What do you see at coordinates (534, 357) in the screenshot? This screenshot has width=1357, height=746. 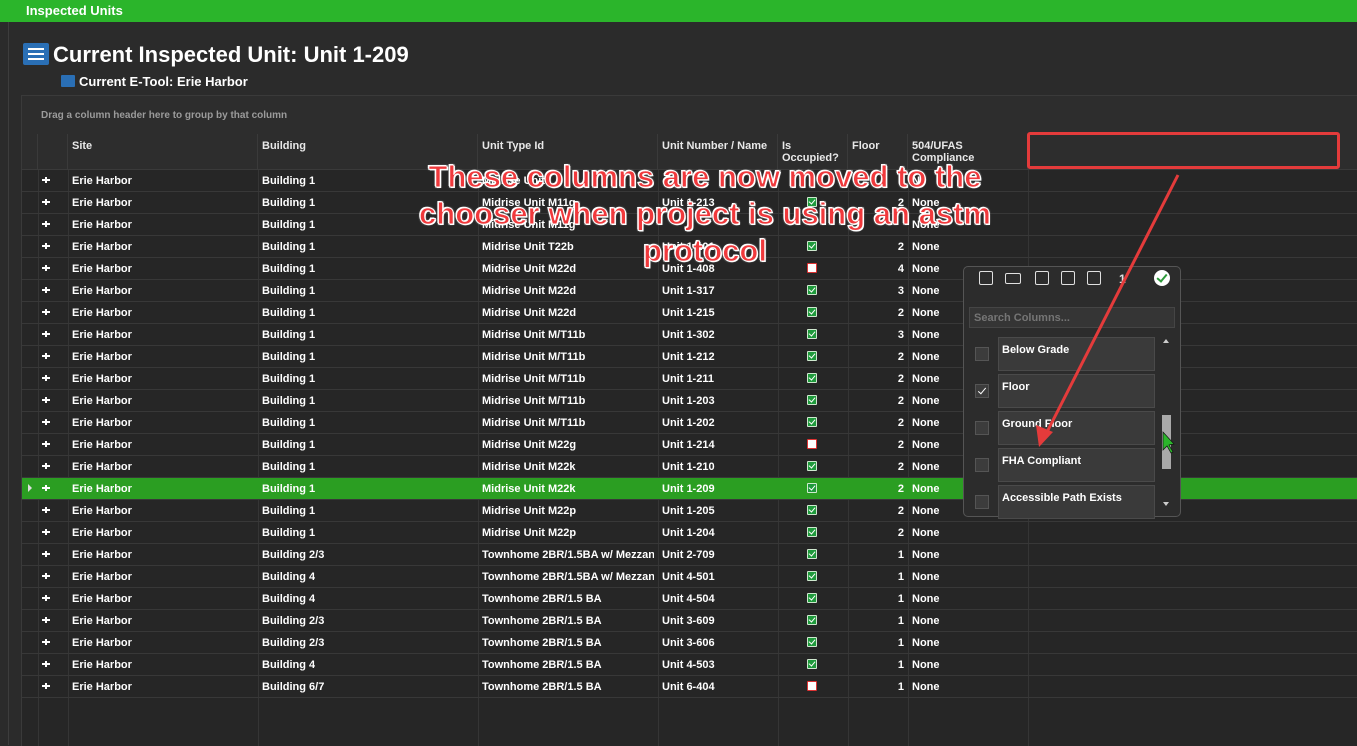 I see `cell-unit-type: Midrise Unit M/T11b` at bounding box center [534, 357].